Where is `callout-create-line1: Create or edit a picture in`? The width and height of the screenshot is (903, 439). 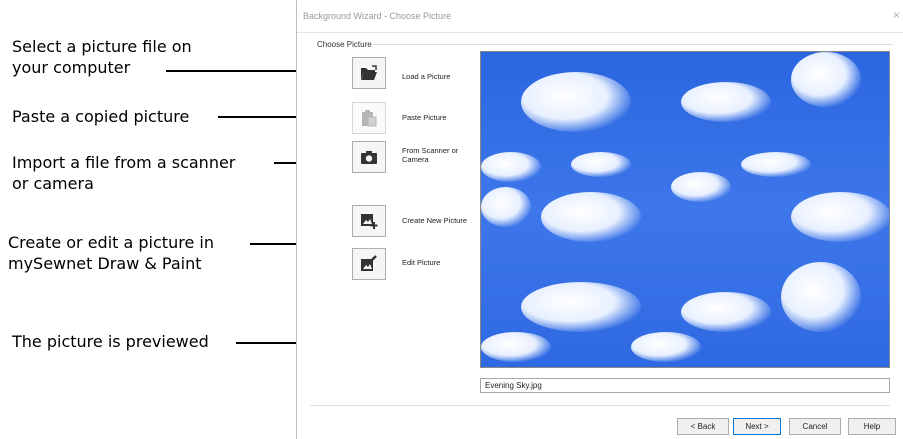
callout-create-line1: Create or edit a picture in is located at coordinates (111, 242).